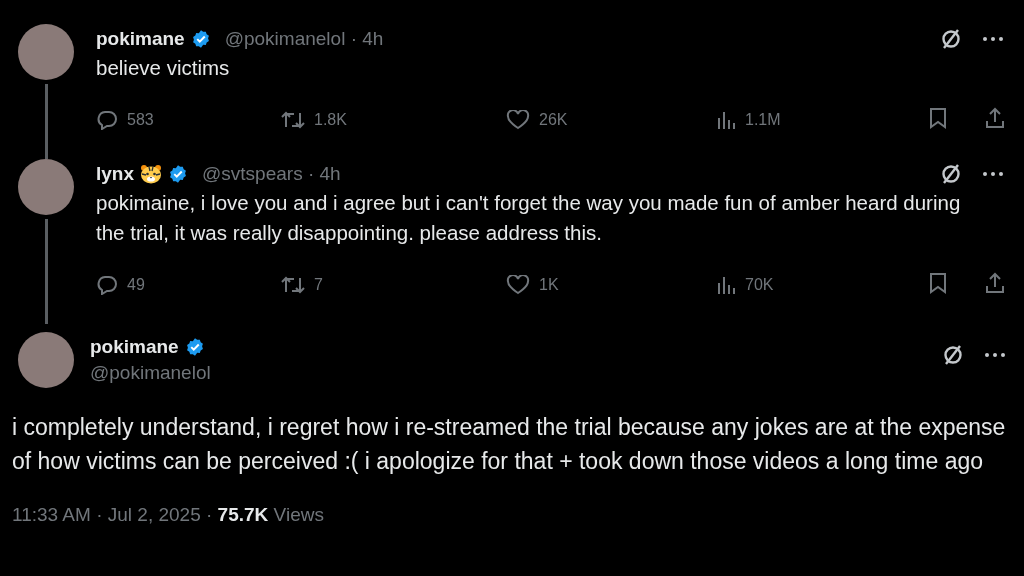 This screenshot has height=576, width=1024. I want to click on post-timestamp-and-views: 11:33 AM · Jul 2, 2025 · 75.7K Views, so click(168, 515).